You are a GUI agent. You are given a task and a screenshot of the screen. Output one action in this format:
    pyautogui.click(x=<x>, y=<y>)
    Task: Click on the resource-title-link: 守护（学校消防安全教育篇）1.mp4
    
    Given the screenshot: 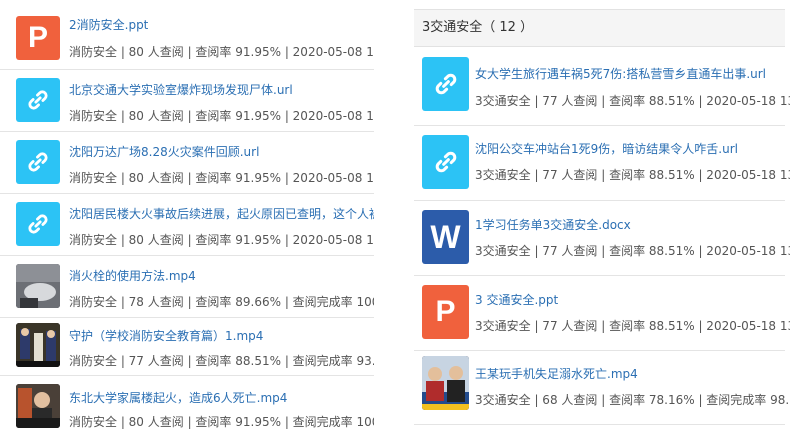 What is the action you would take?
    pyautogui.click(x=166, y=335)
    